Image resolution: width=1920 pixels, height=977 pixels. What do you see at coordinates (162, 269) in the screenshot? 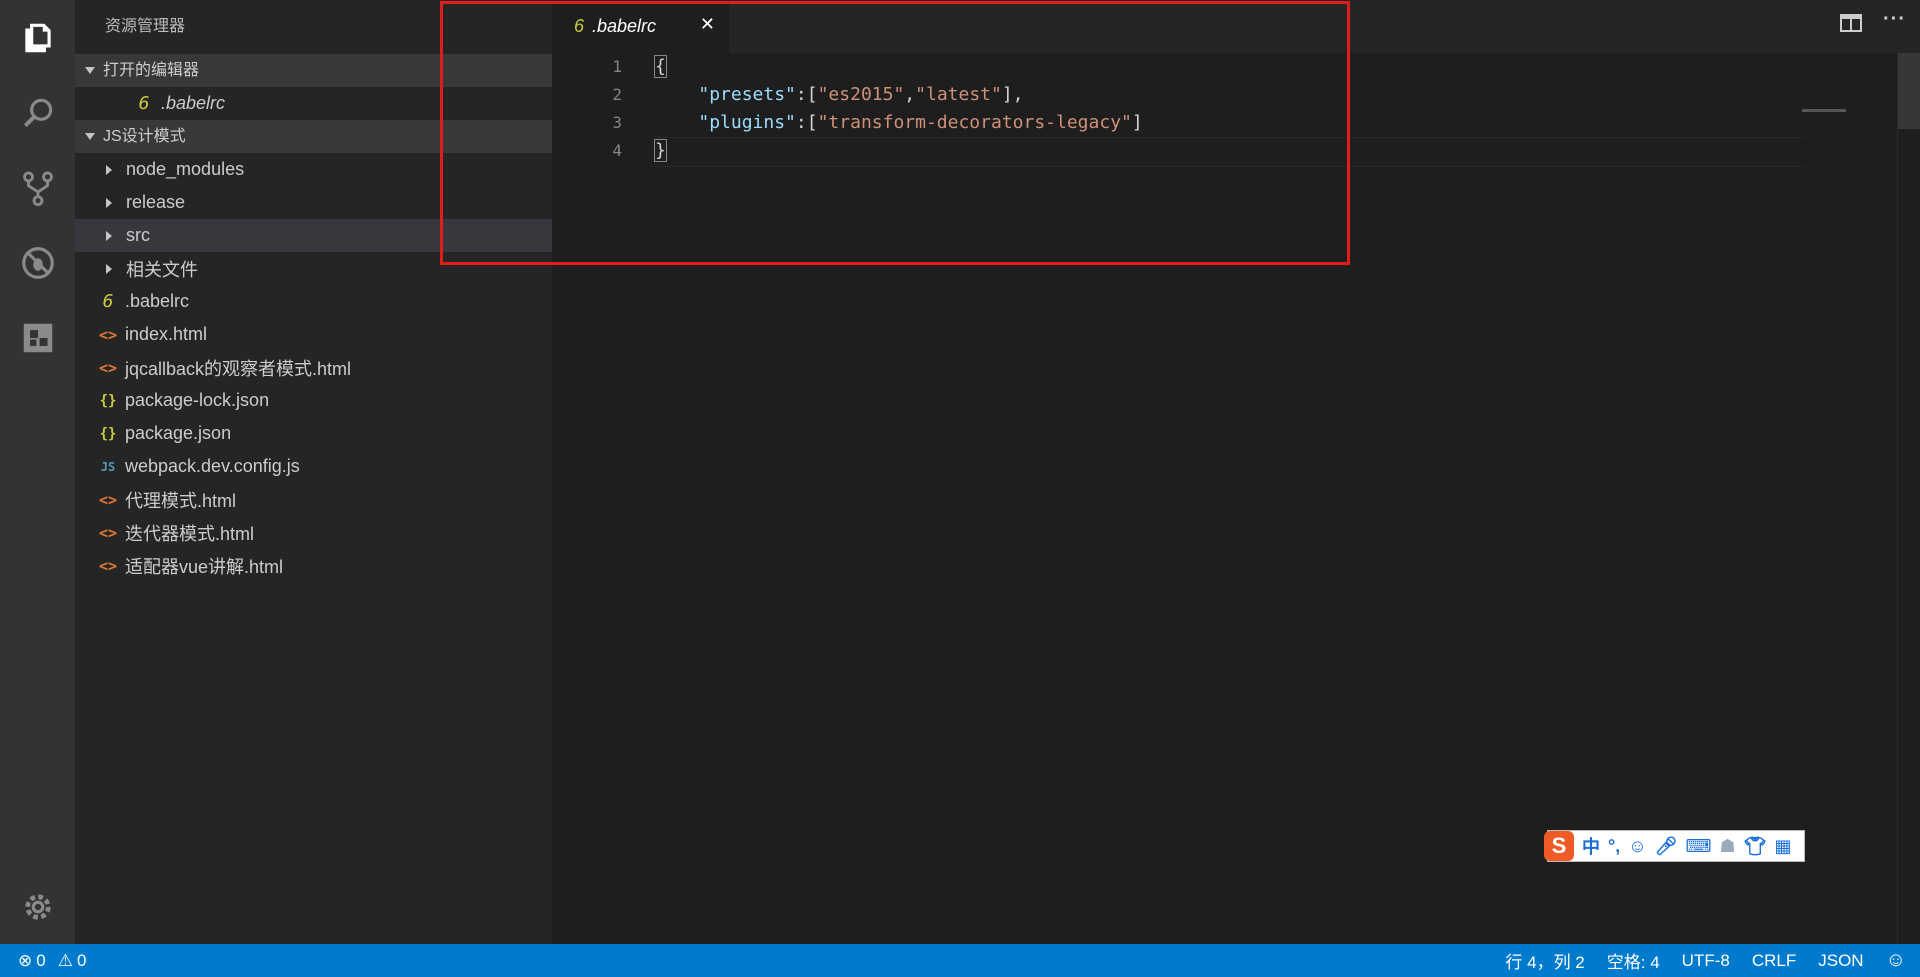
I see `folder-label: 相关文件` at bounding box center [162, 269].